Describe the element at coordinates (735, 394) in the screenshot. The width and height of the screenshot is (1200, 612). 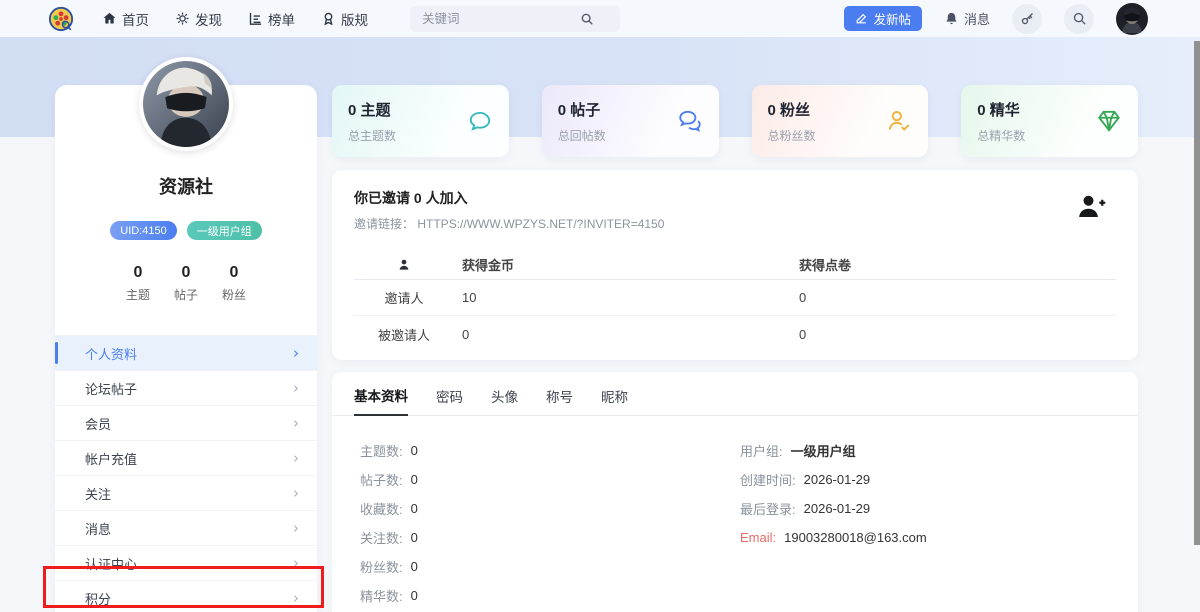
I see `account-tabs: 基本资料 密码 头像 称号 昵称` at that location.